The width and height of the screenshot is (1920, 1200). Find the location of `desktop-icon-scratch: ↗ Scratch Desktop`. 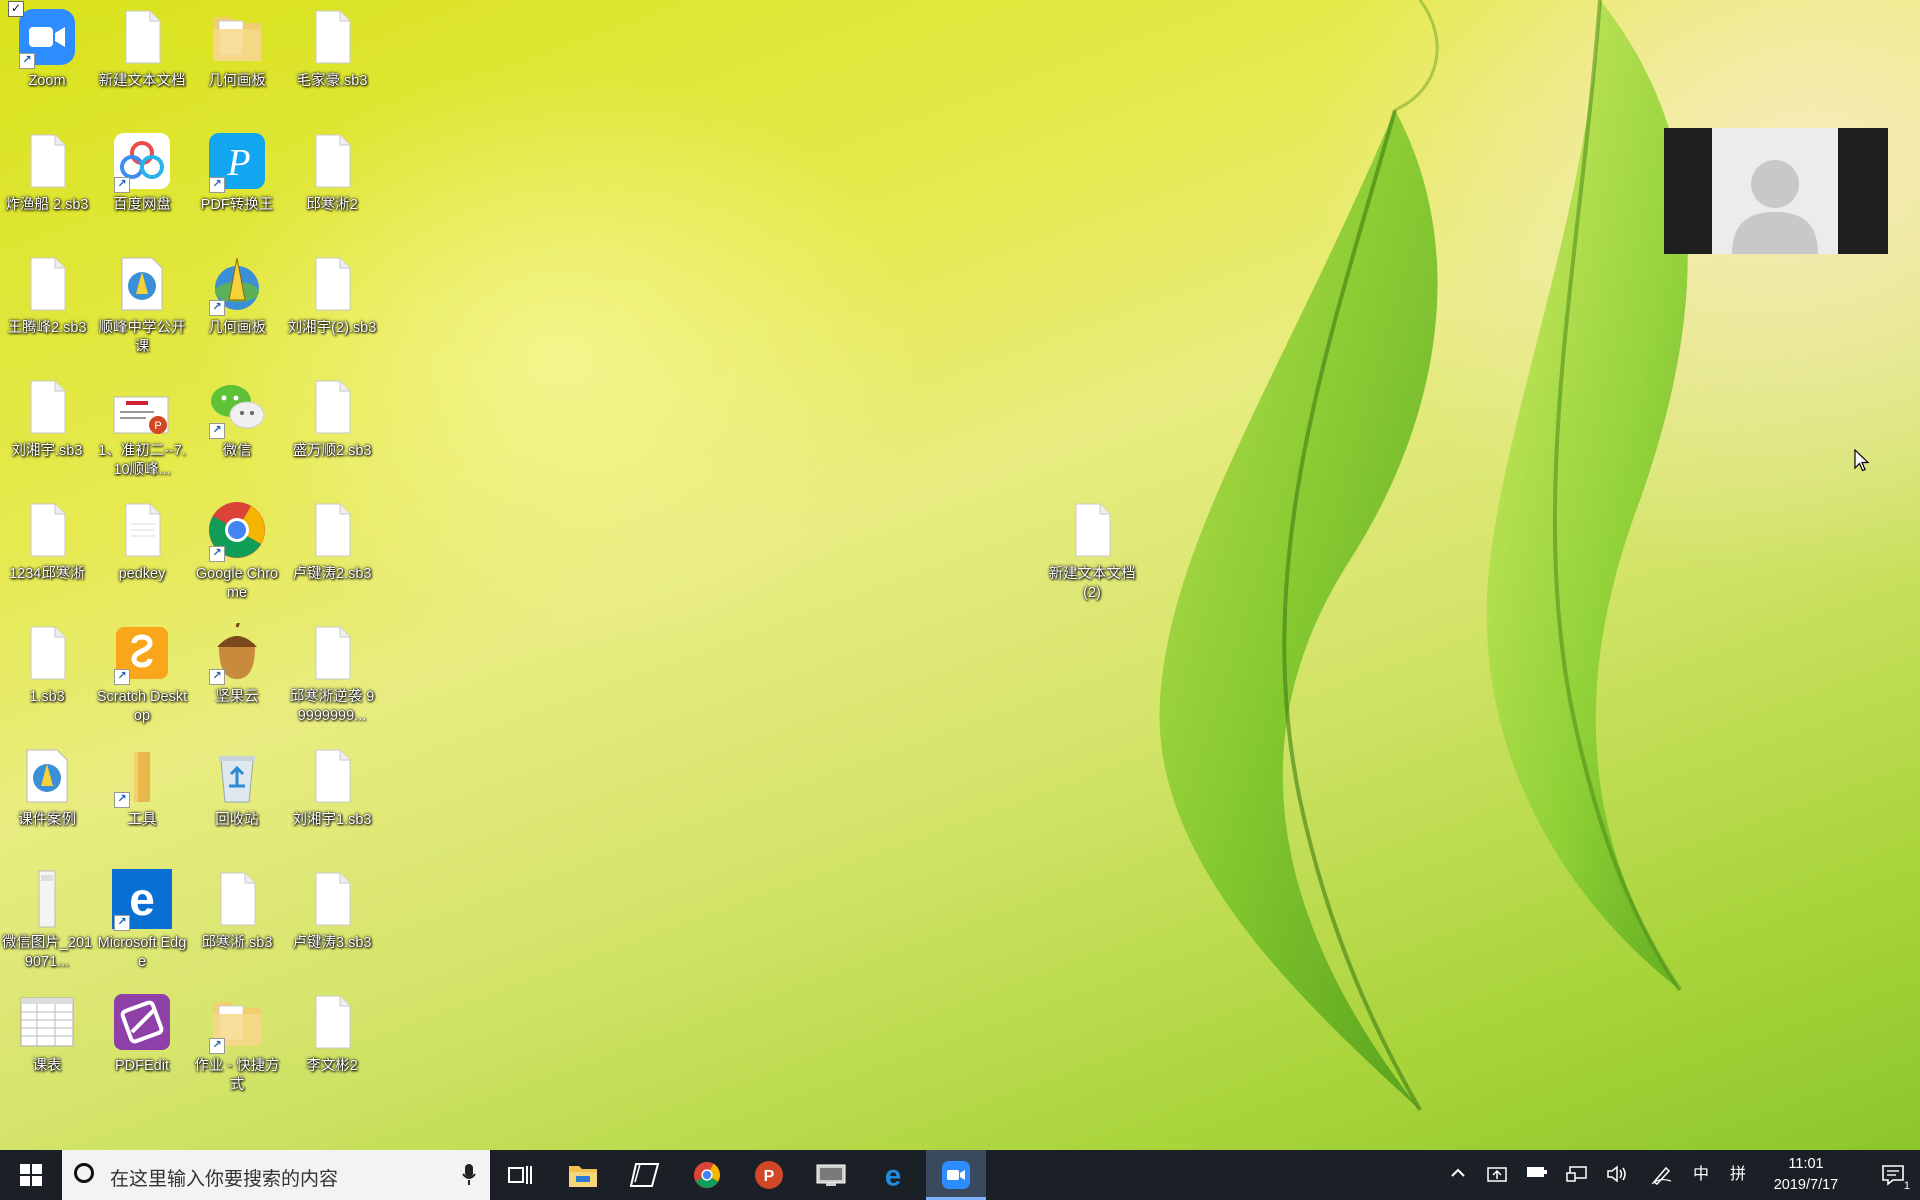

desktop-icon-scratch: ↗ Scratch Desktop is located at coordinates (142, 674).